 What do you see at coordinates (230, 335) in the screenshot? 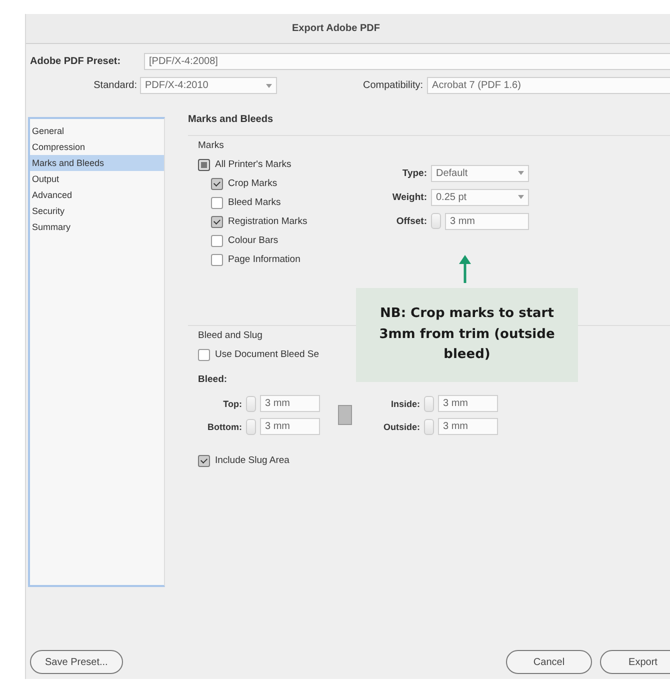
I see `group-title: Bleed and Slug` at bounding box center [230, 335].